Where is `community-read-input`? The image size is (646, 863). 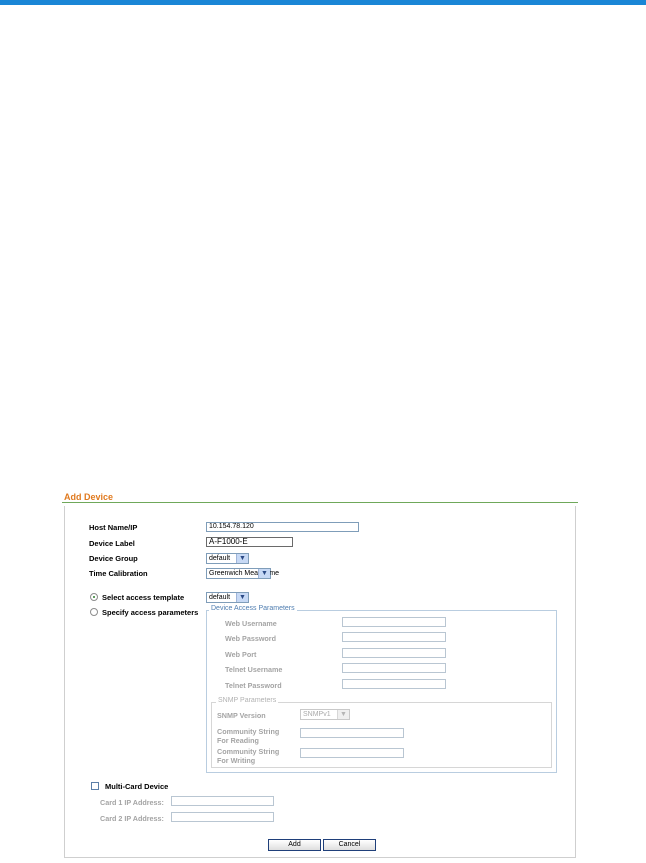 community-read-input is located at coordinates (352, 733).